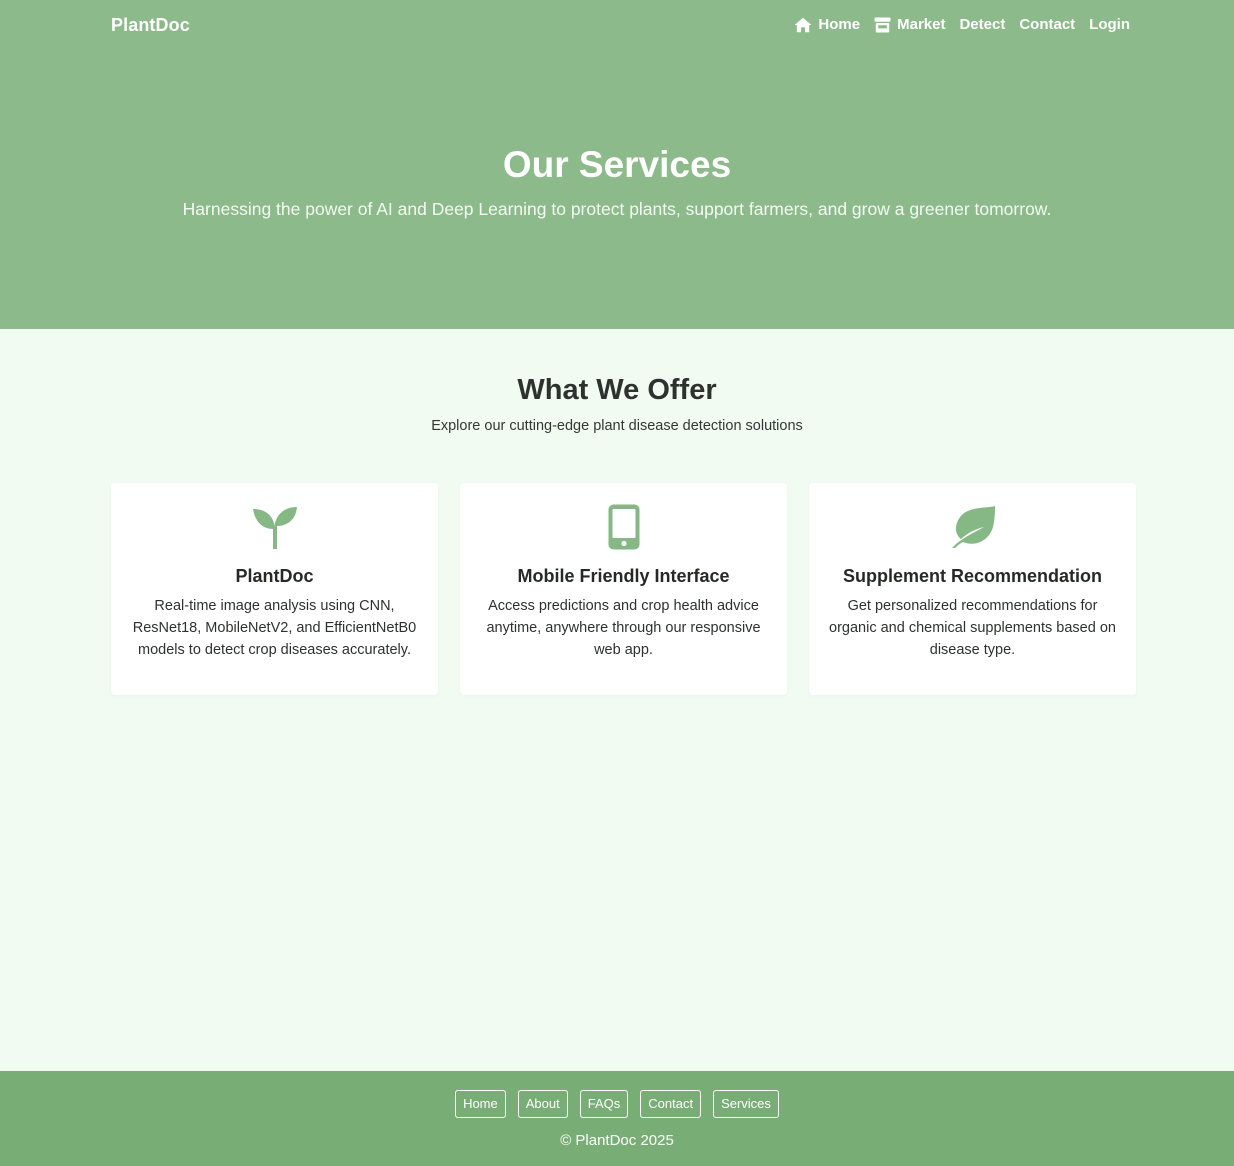 The height and width of the screenshot is (1166, 1234). What do you see at coordinates (839, 24) in the screenshot?
I see `nav-home-label: Home` at bounding box center [839, 24].